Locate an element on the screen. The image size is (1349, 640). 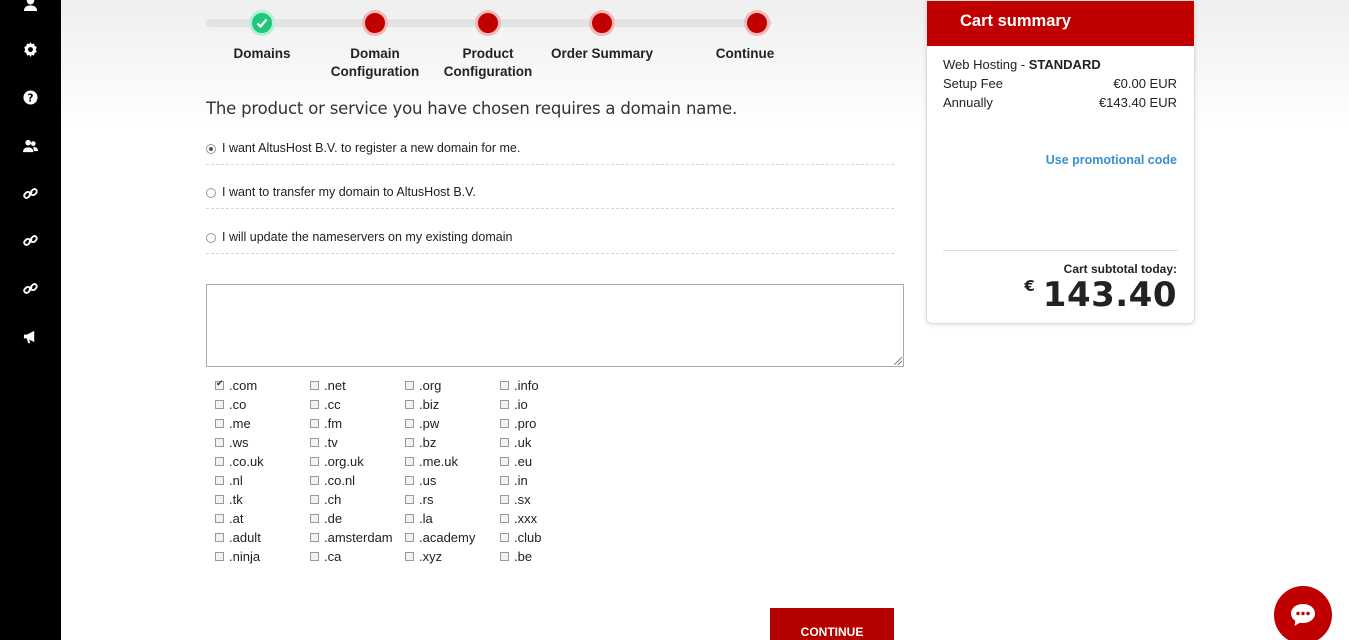
tld-option: .at is located at coordinates (229, 518).